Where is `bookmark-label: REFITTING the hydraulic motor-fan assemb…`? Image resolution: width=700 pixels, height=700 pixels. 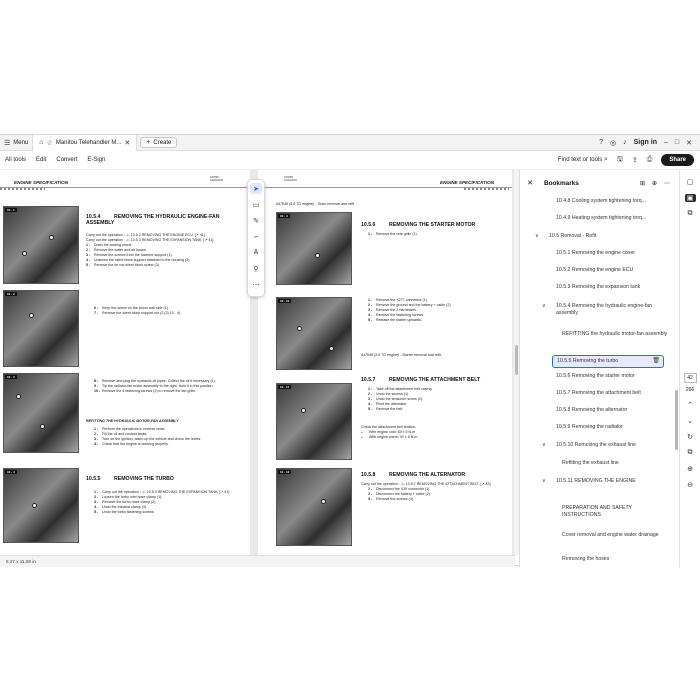 bookmark-label: REFITTING the hydraulic motor-fan assemb… is located at coordinates (615, 334).